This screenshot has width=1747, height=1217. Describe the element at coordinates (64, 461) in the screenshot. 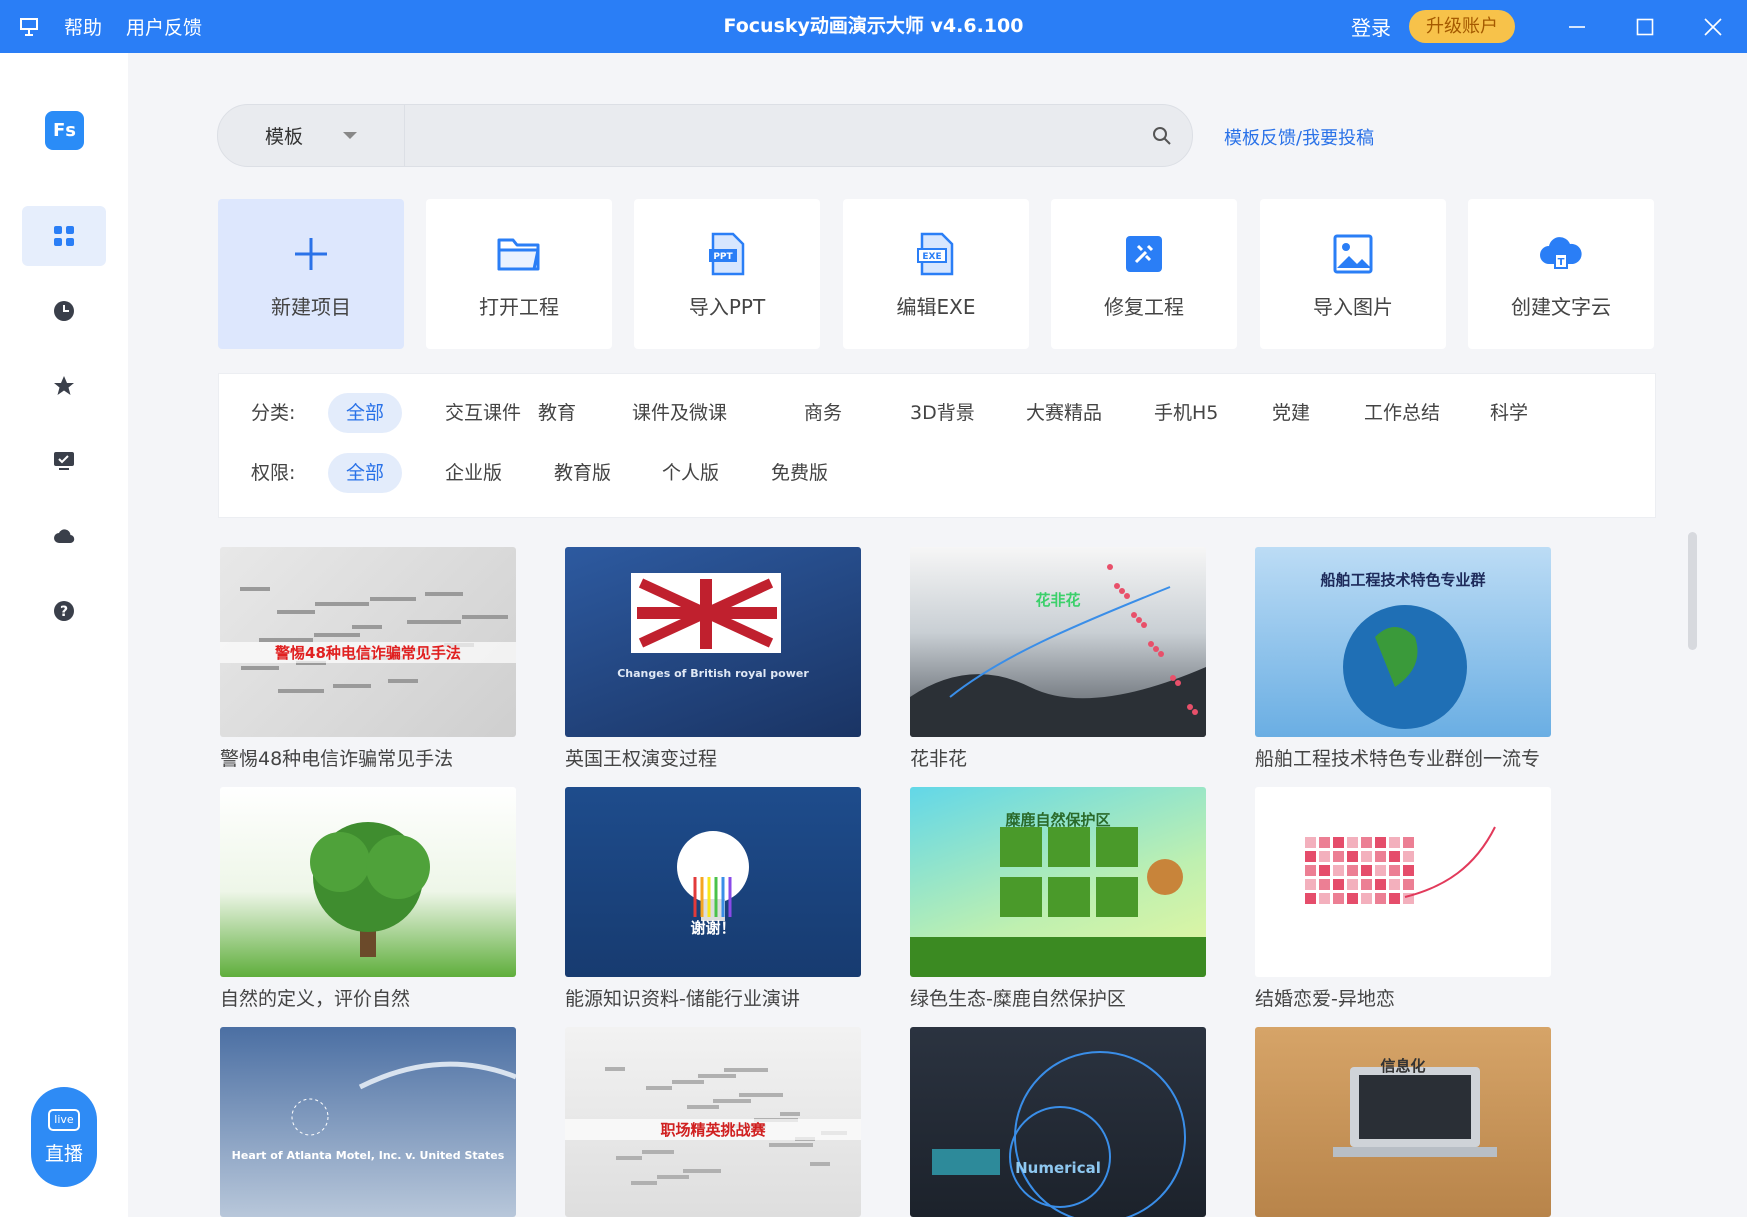

I see `sidebar-item-presentations` at that location.